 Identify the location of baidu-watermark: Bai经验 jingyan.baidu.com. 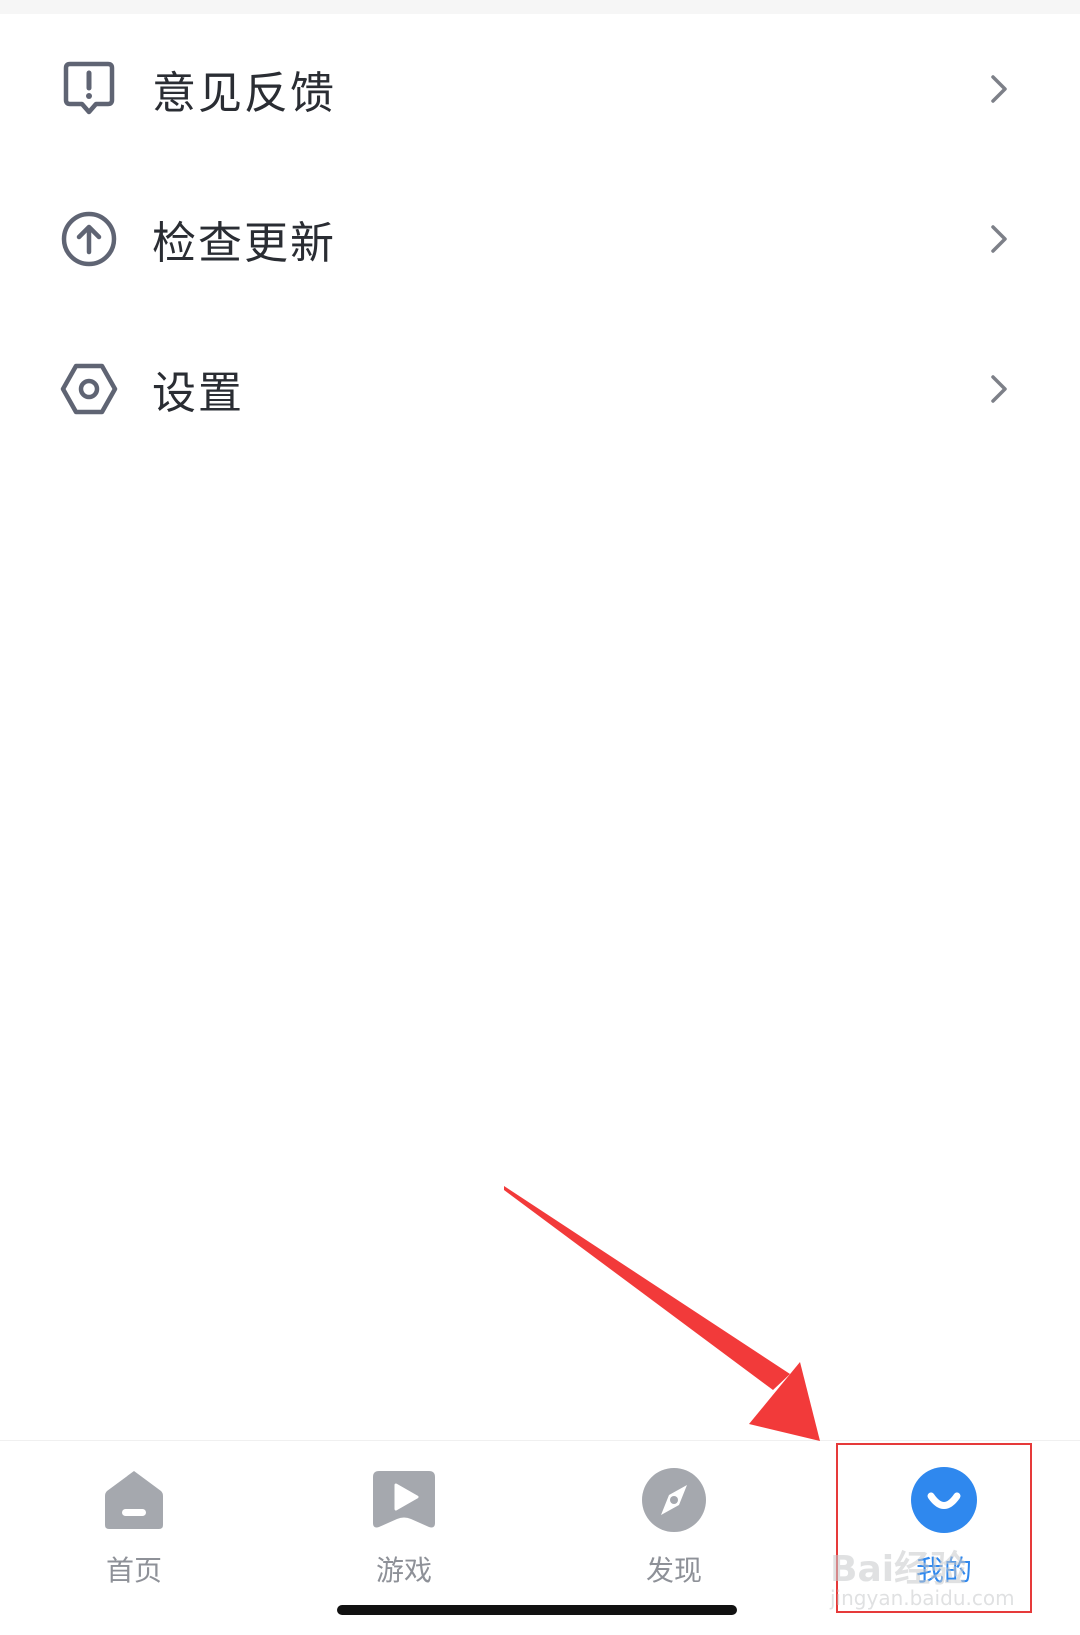
(945, 1575).